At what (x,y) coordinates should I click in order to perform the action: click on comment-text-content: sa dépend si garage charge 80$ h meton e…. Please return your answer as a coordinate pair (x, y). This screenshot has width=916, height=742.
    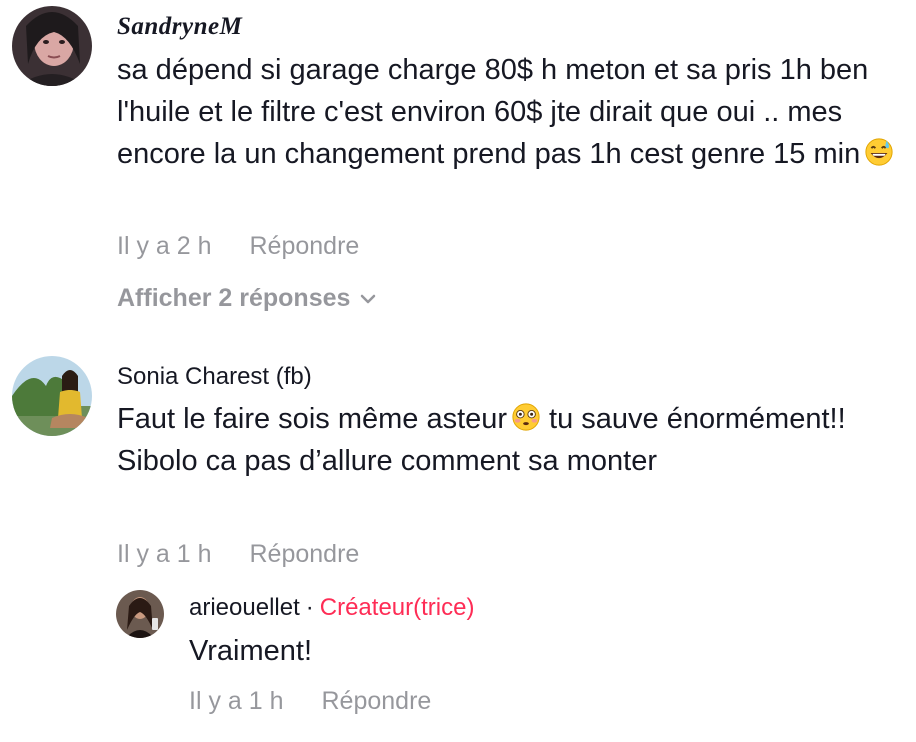
    Looking at the image, I should click on (493, 112).